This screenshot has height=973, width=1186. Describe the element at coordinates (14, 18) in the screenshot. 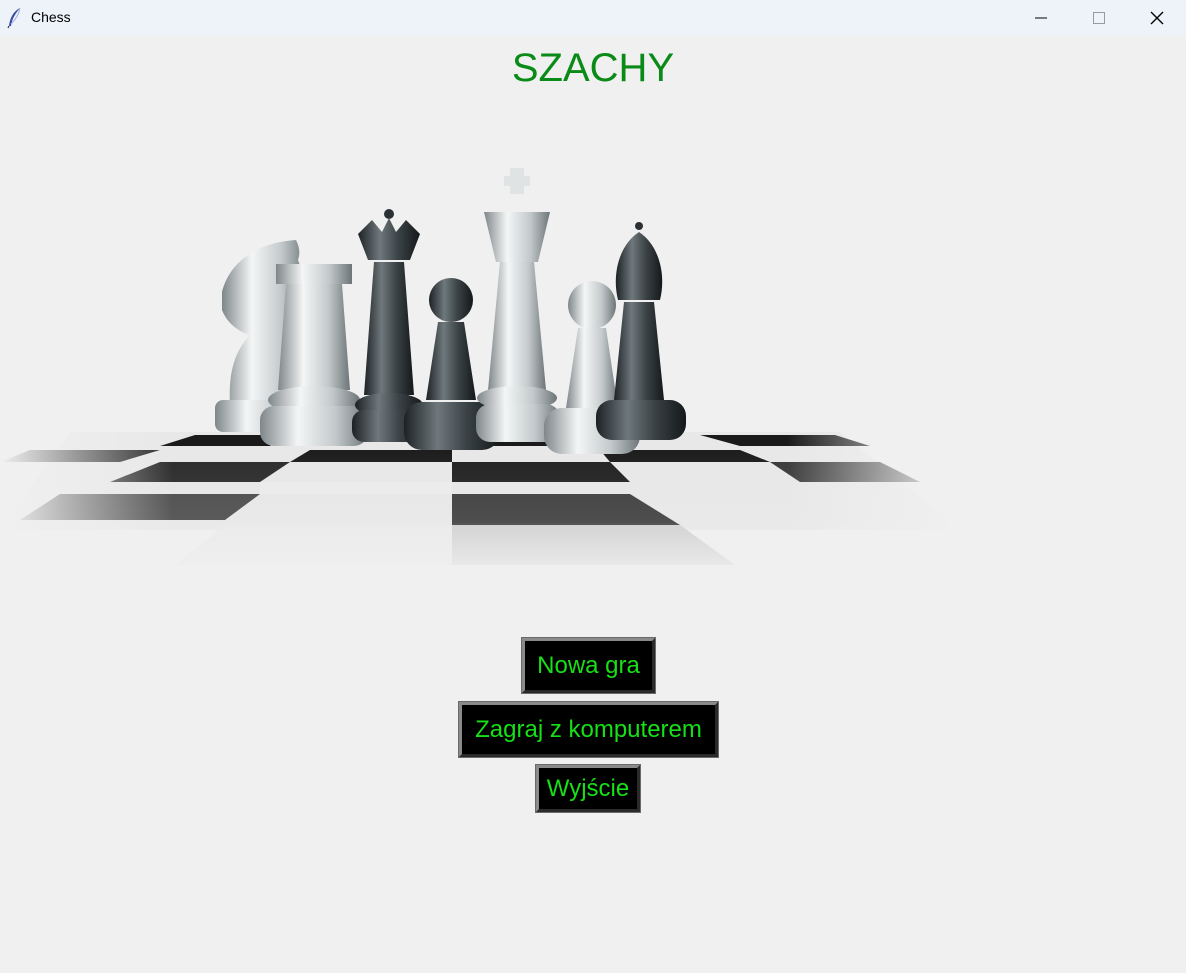

I see `feather-icon` at that location.